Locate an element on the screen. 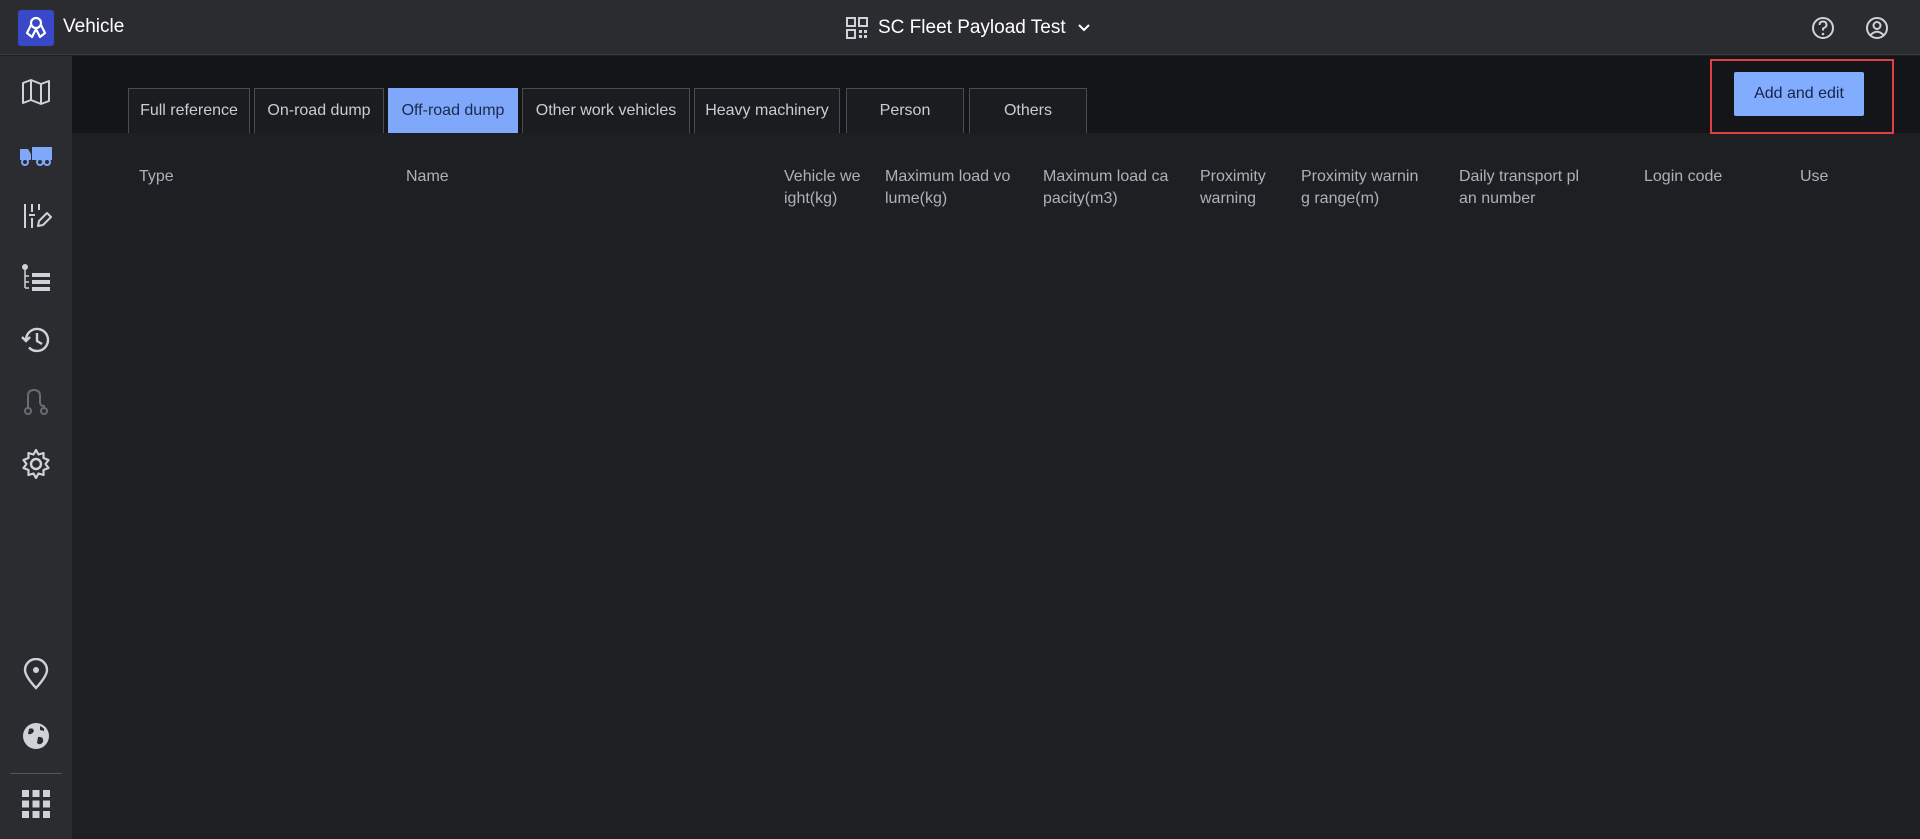  header-line: ight(kg) is located at coordinates (811, 198).